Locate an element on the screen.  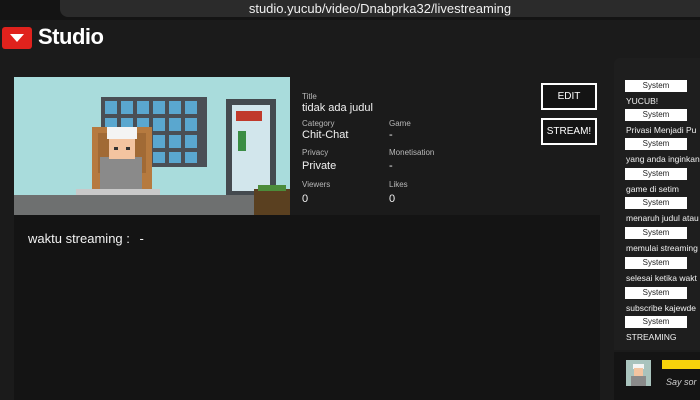
streaming-time-value: - is located at coordinates (141, 238).